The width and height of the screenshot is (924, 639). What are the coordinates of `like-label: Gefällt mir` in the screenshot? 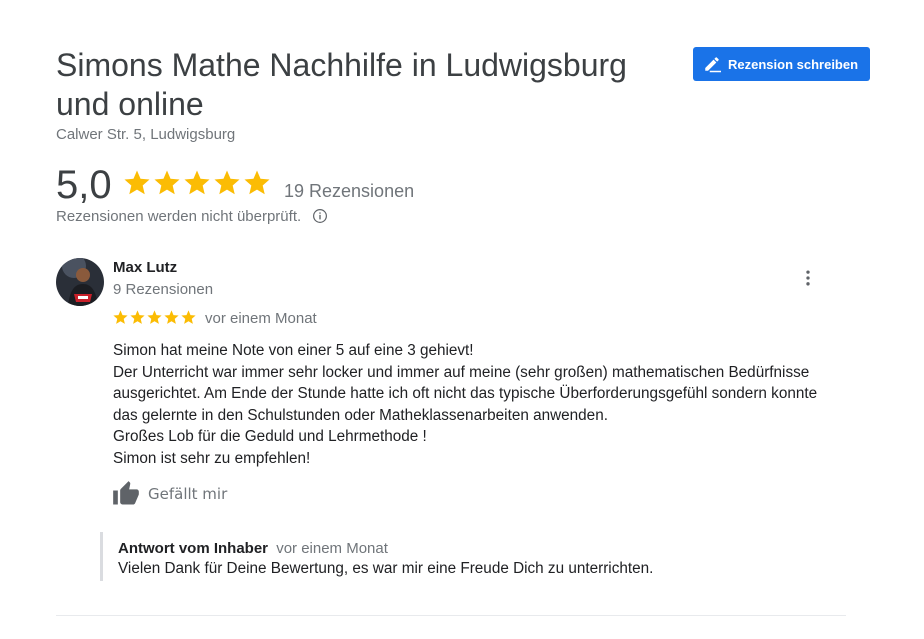 It's located at (188, 494).